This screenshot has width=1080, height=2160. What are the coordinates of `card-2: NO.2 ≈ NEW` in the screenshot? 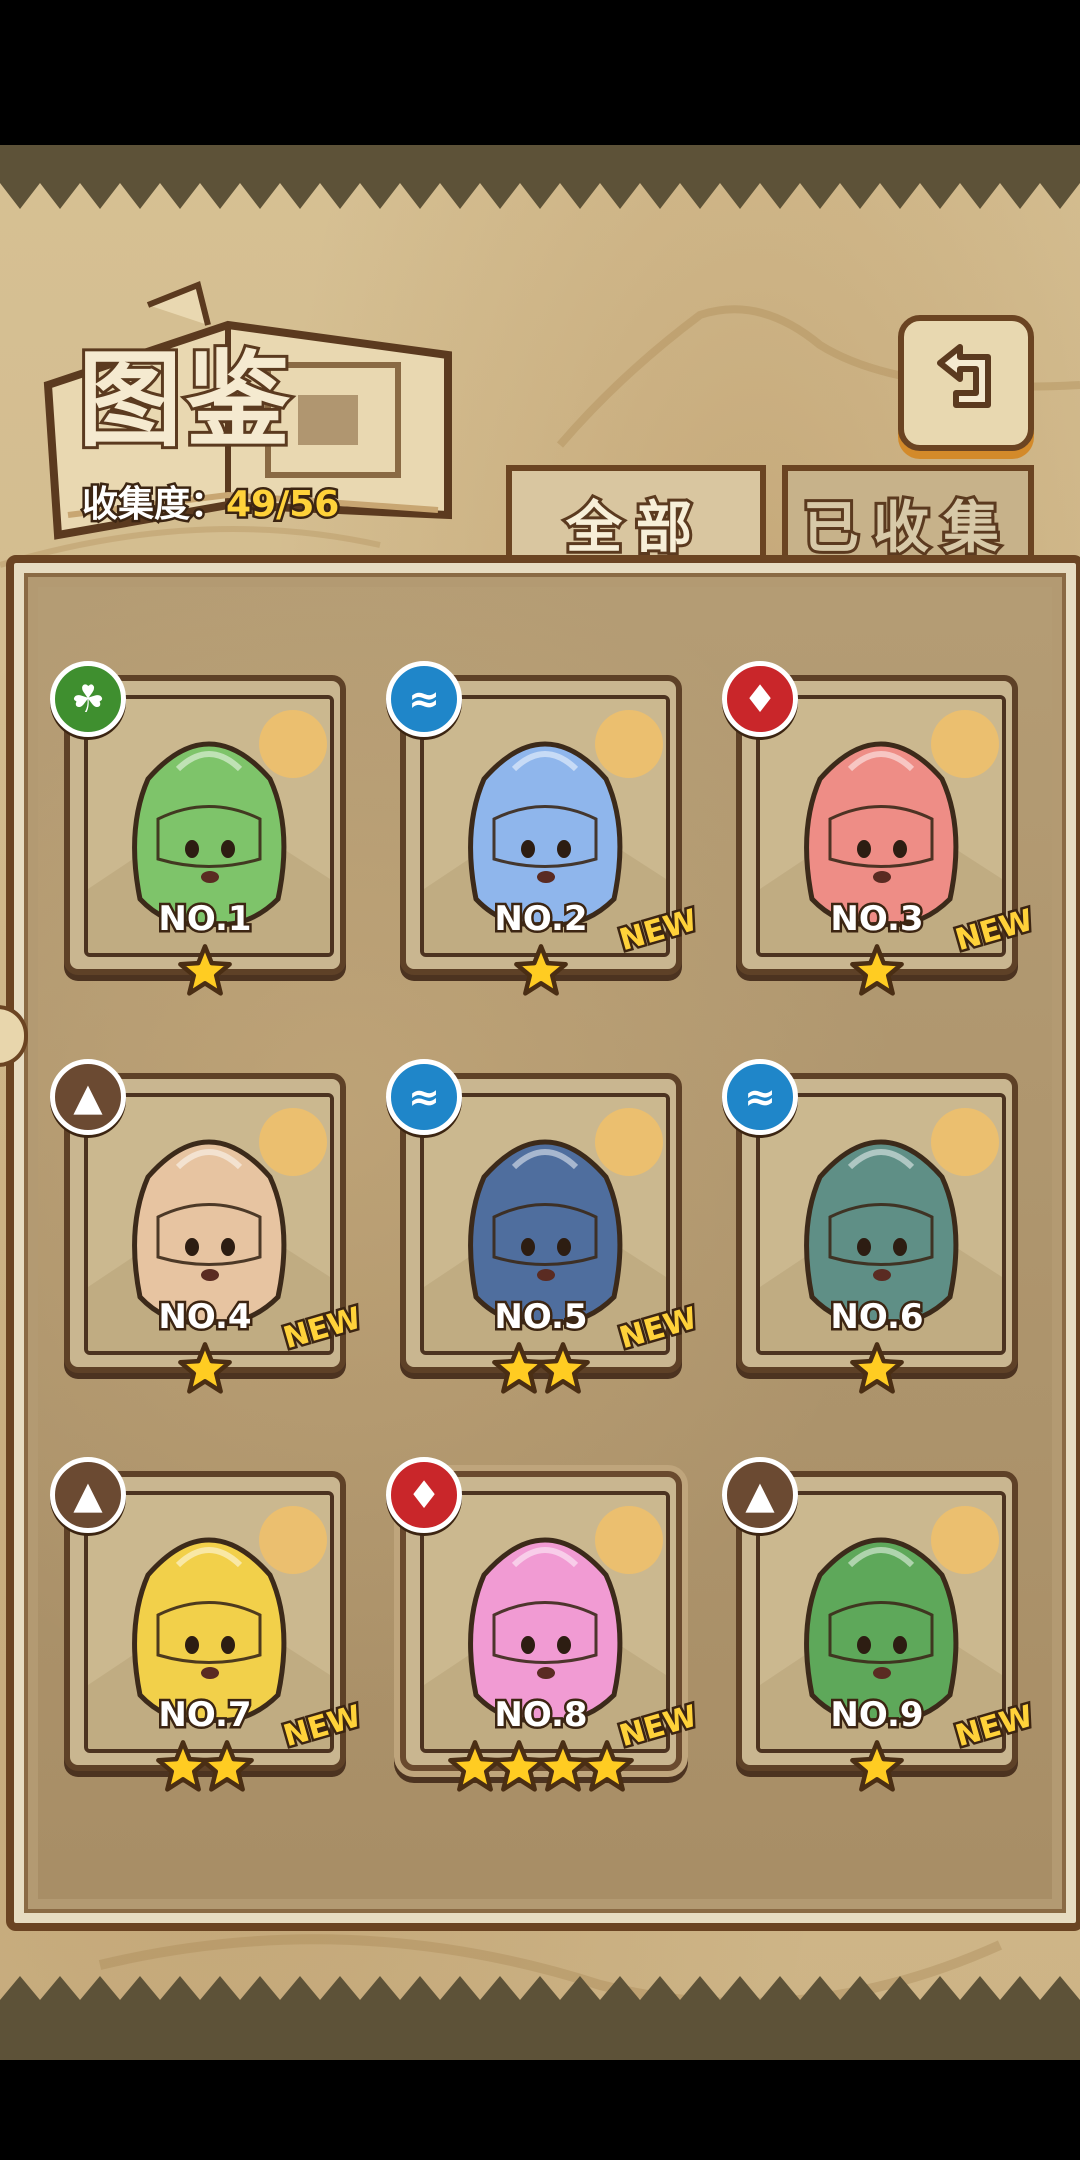 It's located at (545, 833).